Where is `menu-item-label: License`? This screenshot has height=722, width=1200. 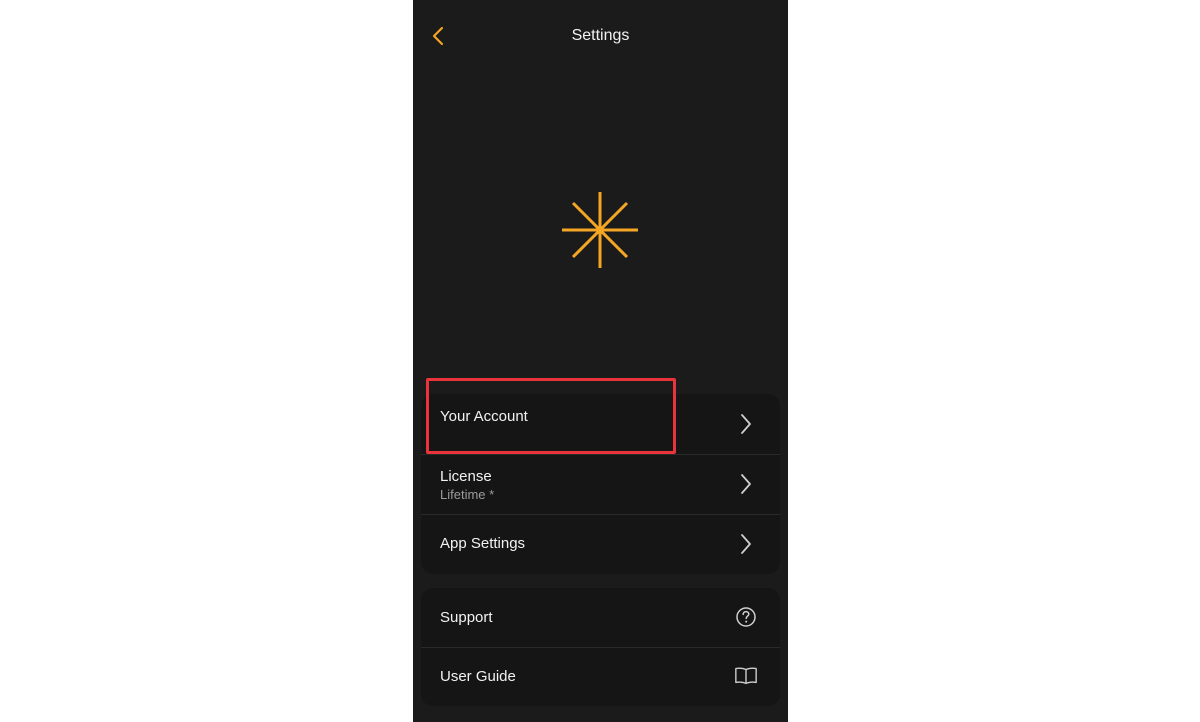
menu-item-label: License is located at coordinates (466, 476).